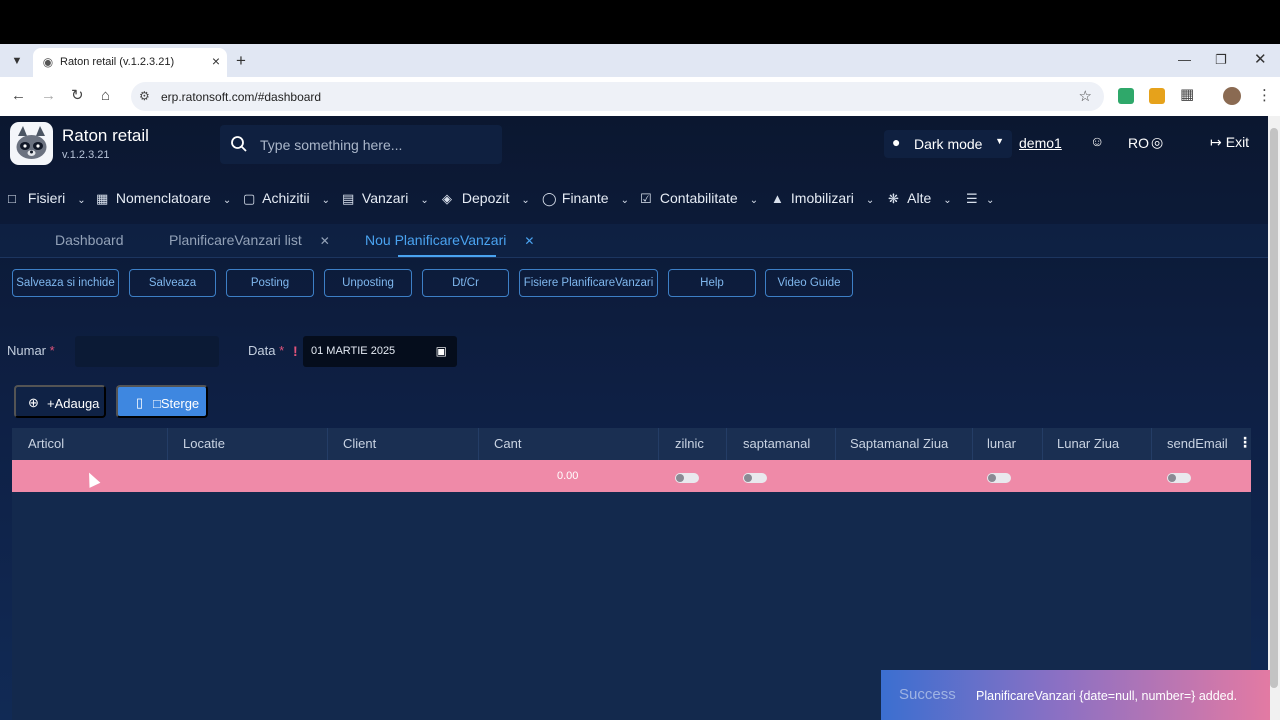  I want to click on cant-cell: 0.00, so click(567, 476).